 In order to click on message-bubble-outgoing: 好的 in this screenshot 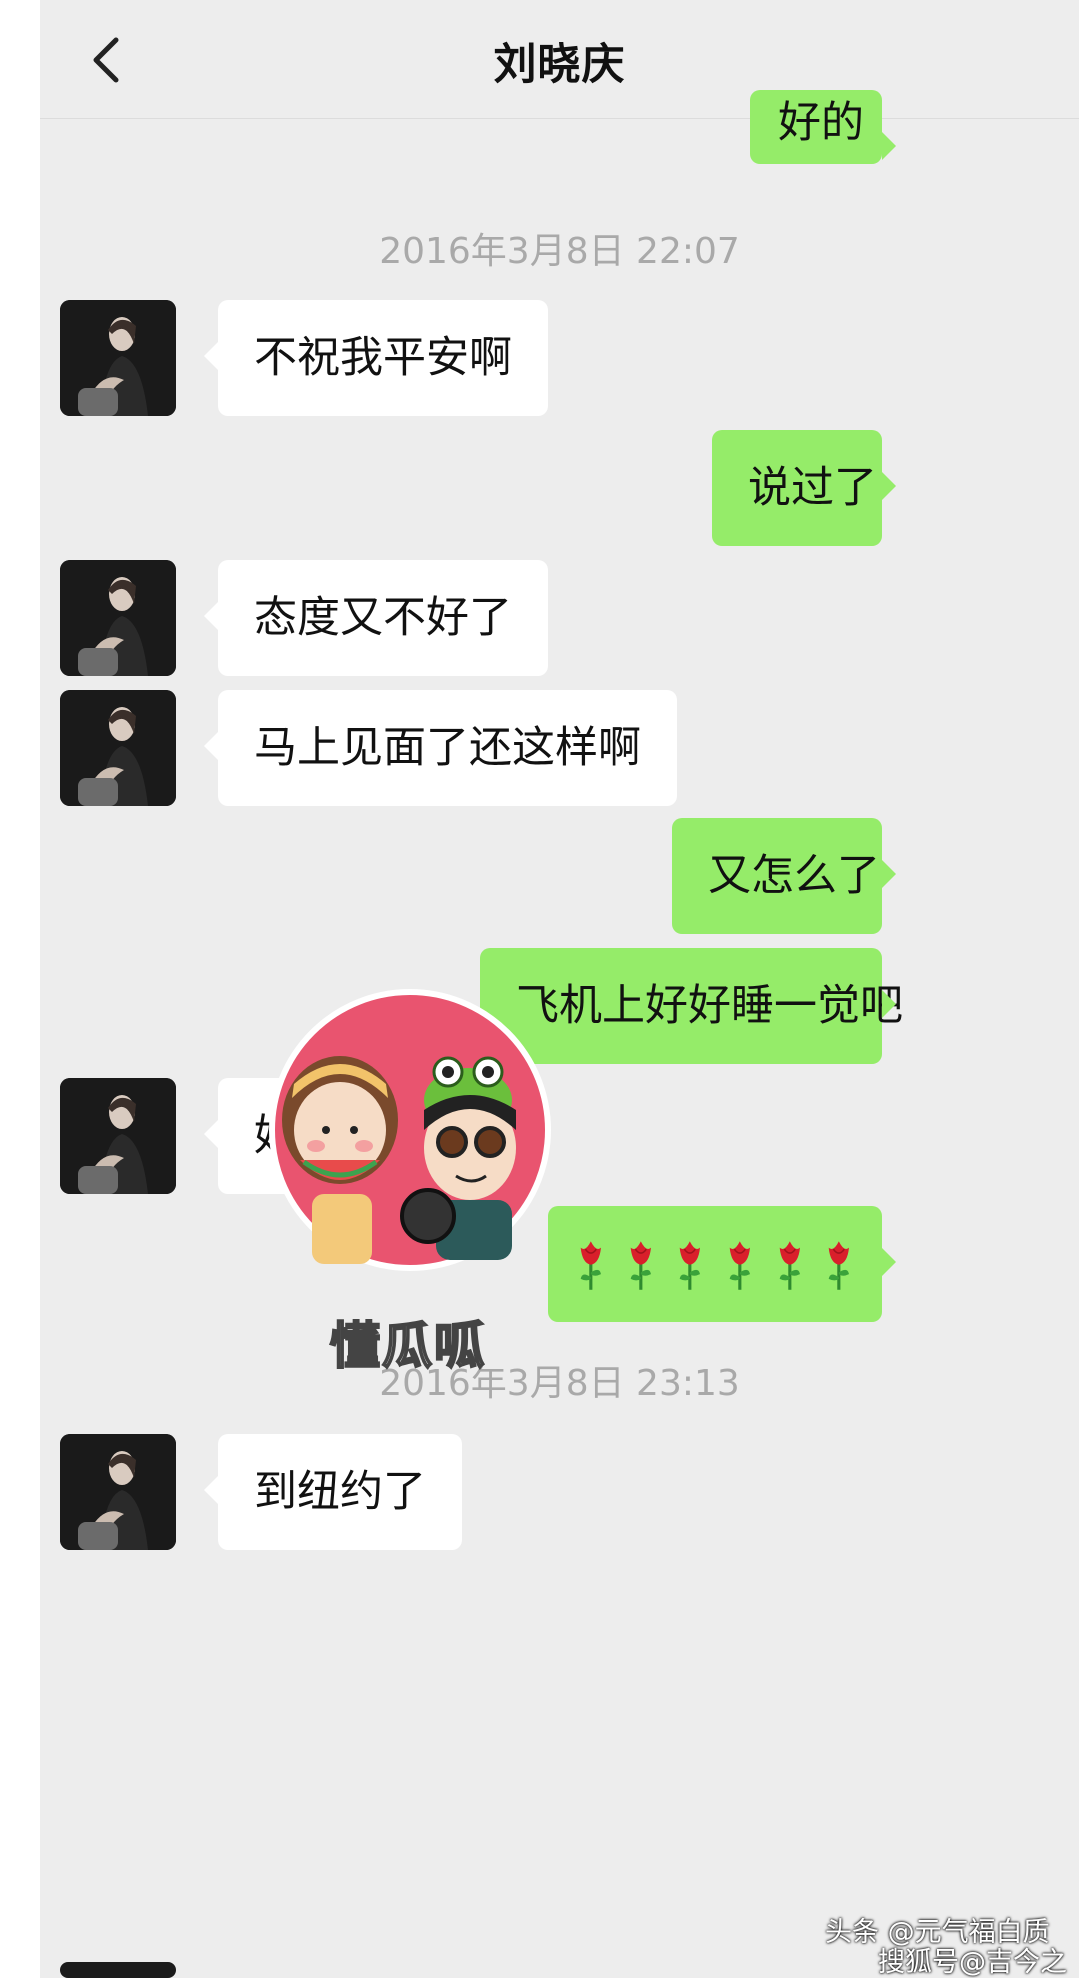, I will do `click(823, 127)`.